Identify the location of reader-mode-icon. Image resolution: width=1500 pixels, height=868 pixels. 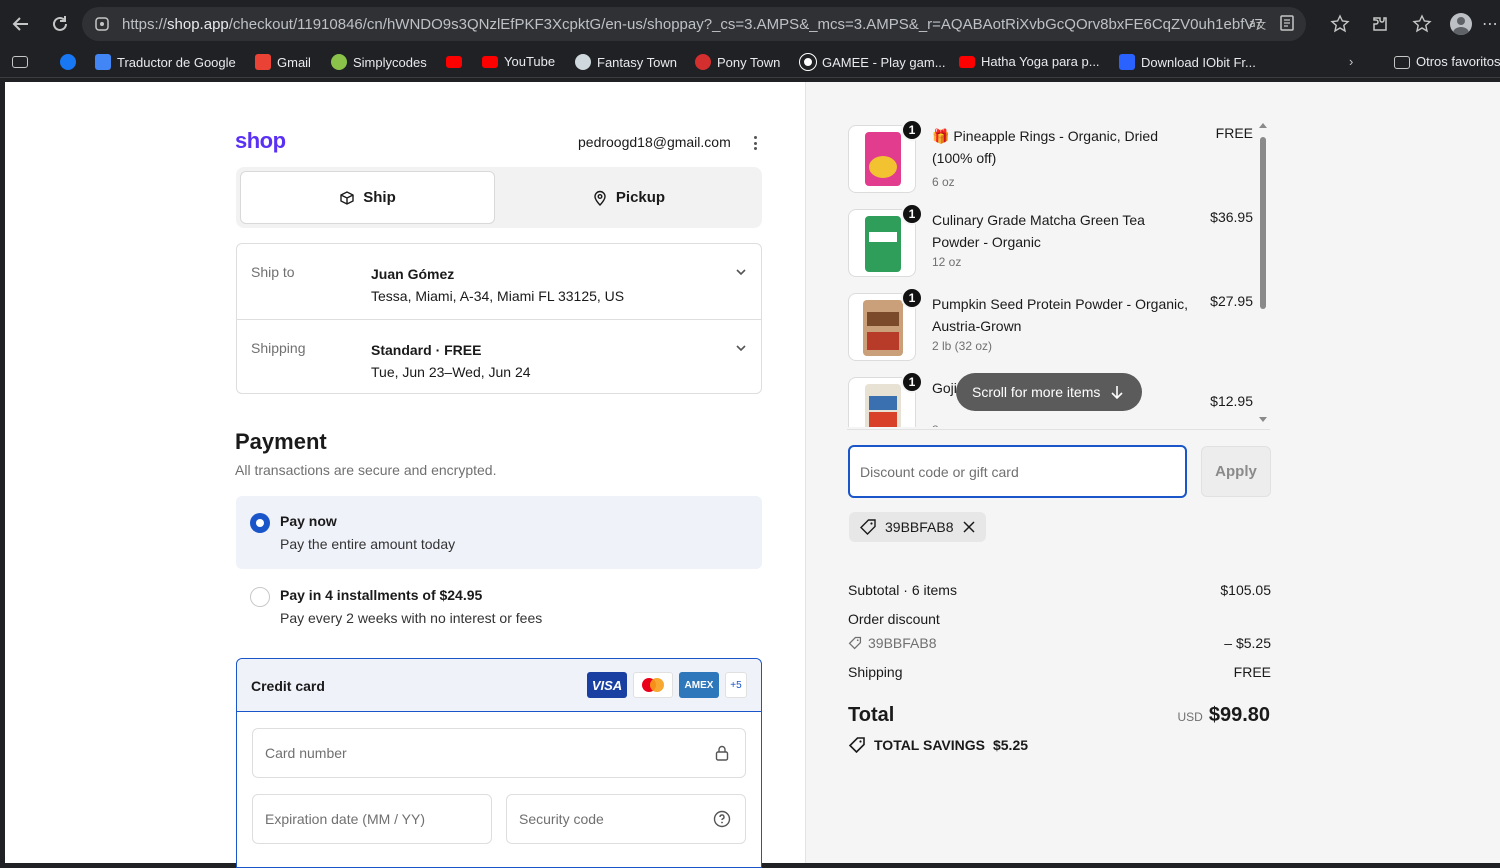
(1287, 23).